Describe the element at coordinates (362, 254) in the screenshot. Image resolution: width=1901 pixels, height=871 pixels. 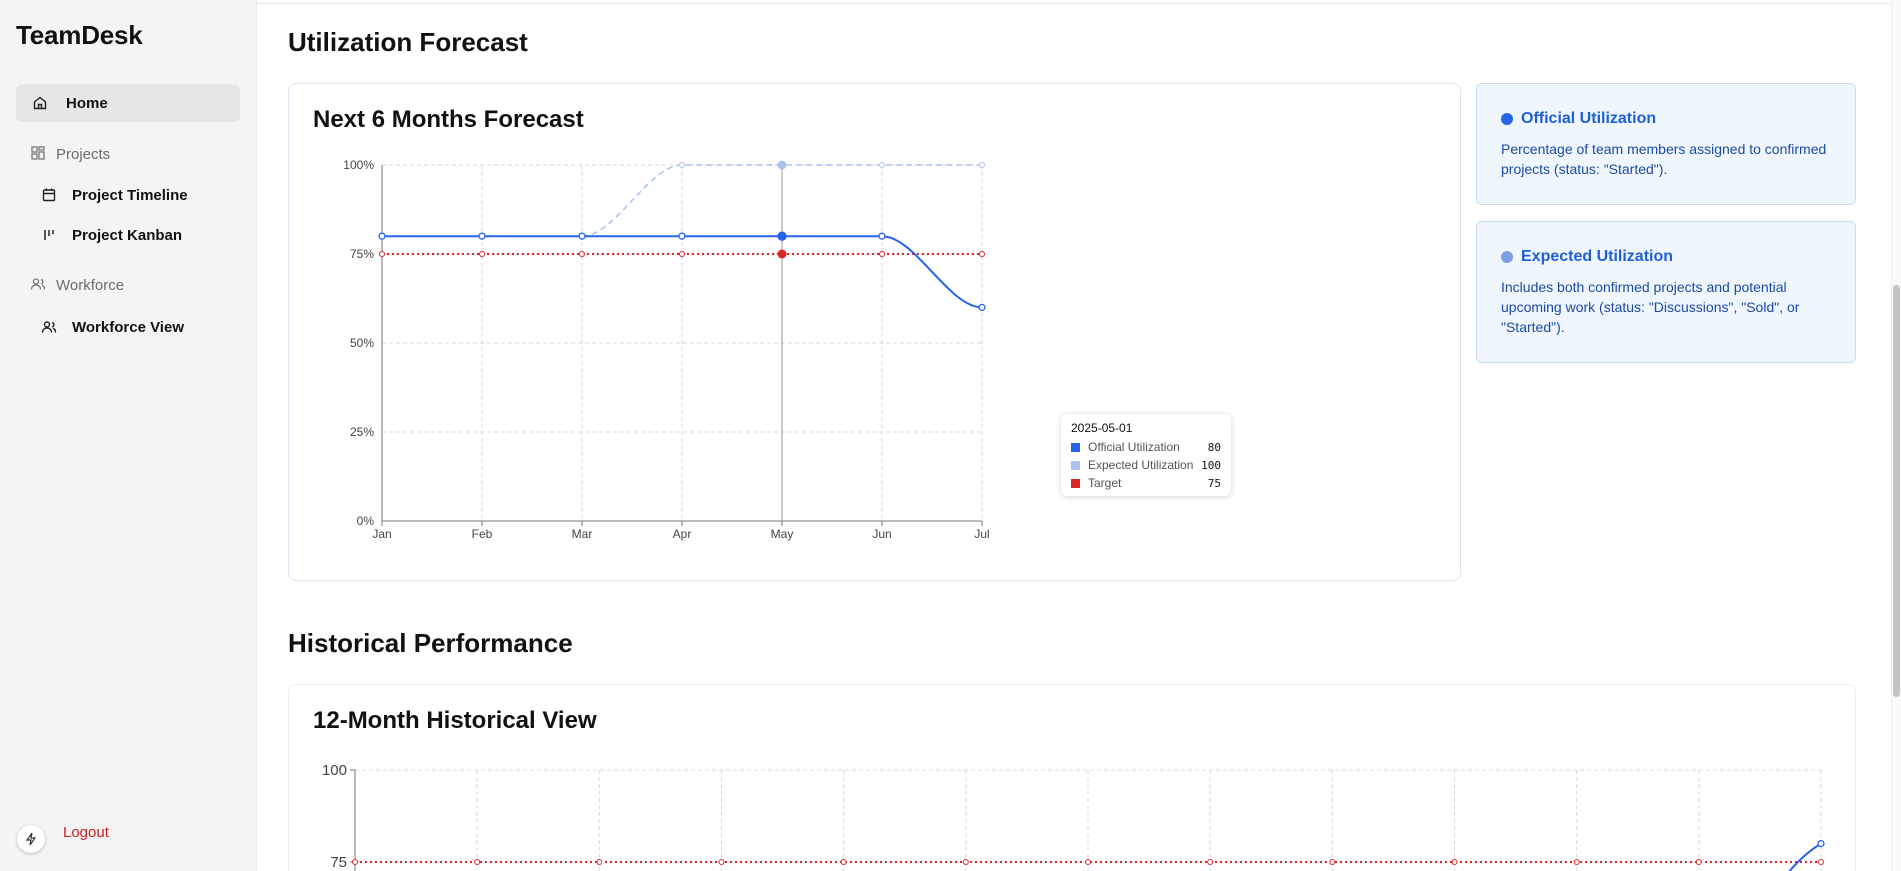
I see `y-tick-label: 75%` at that location.